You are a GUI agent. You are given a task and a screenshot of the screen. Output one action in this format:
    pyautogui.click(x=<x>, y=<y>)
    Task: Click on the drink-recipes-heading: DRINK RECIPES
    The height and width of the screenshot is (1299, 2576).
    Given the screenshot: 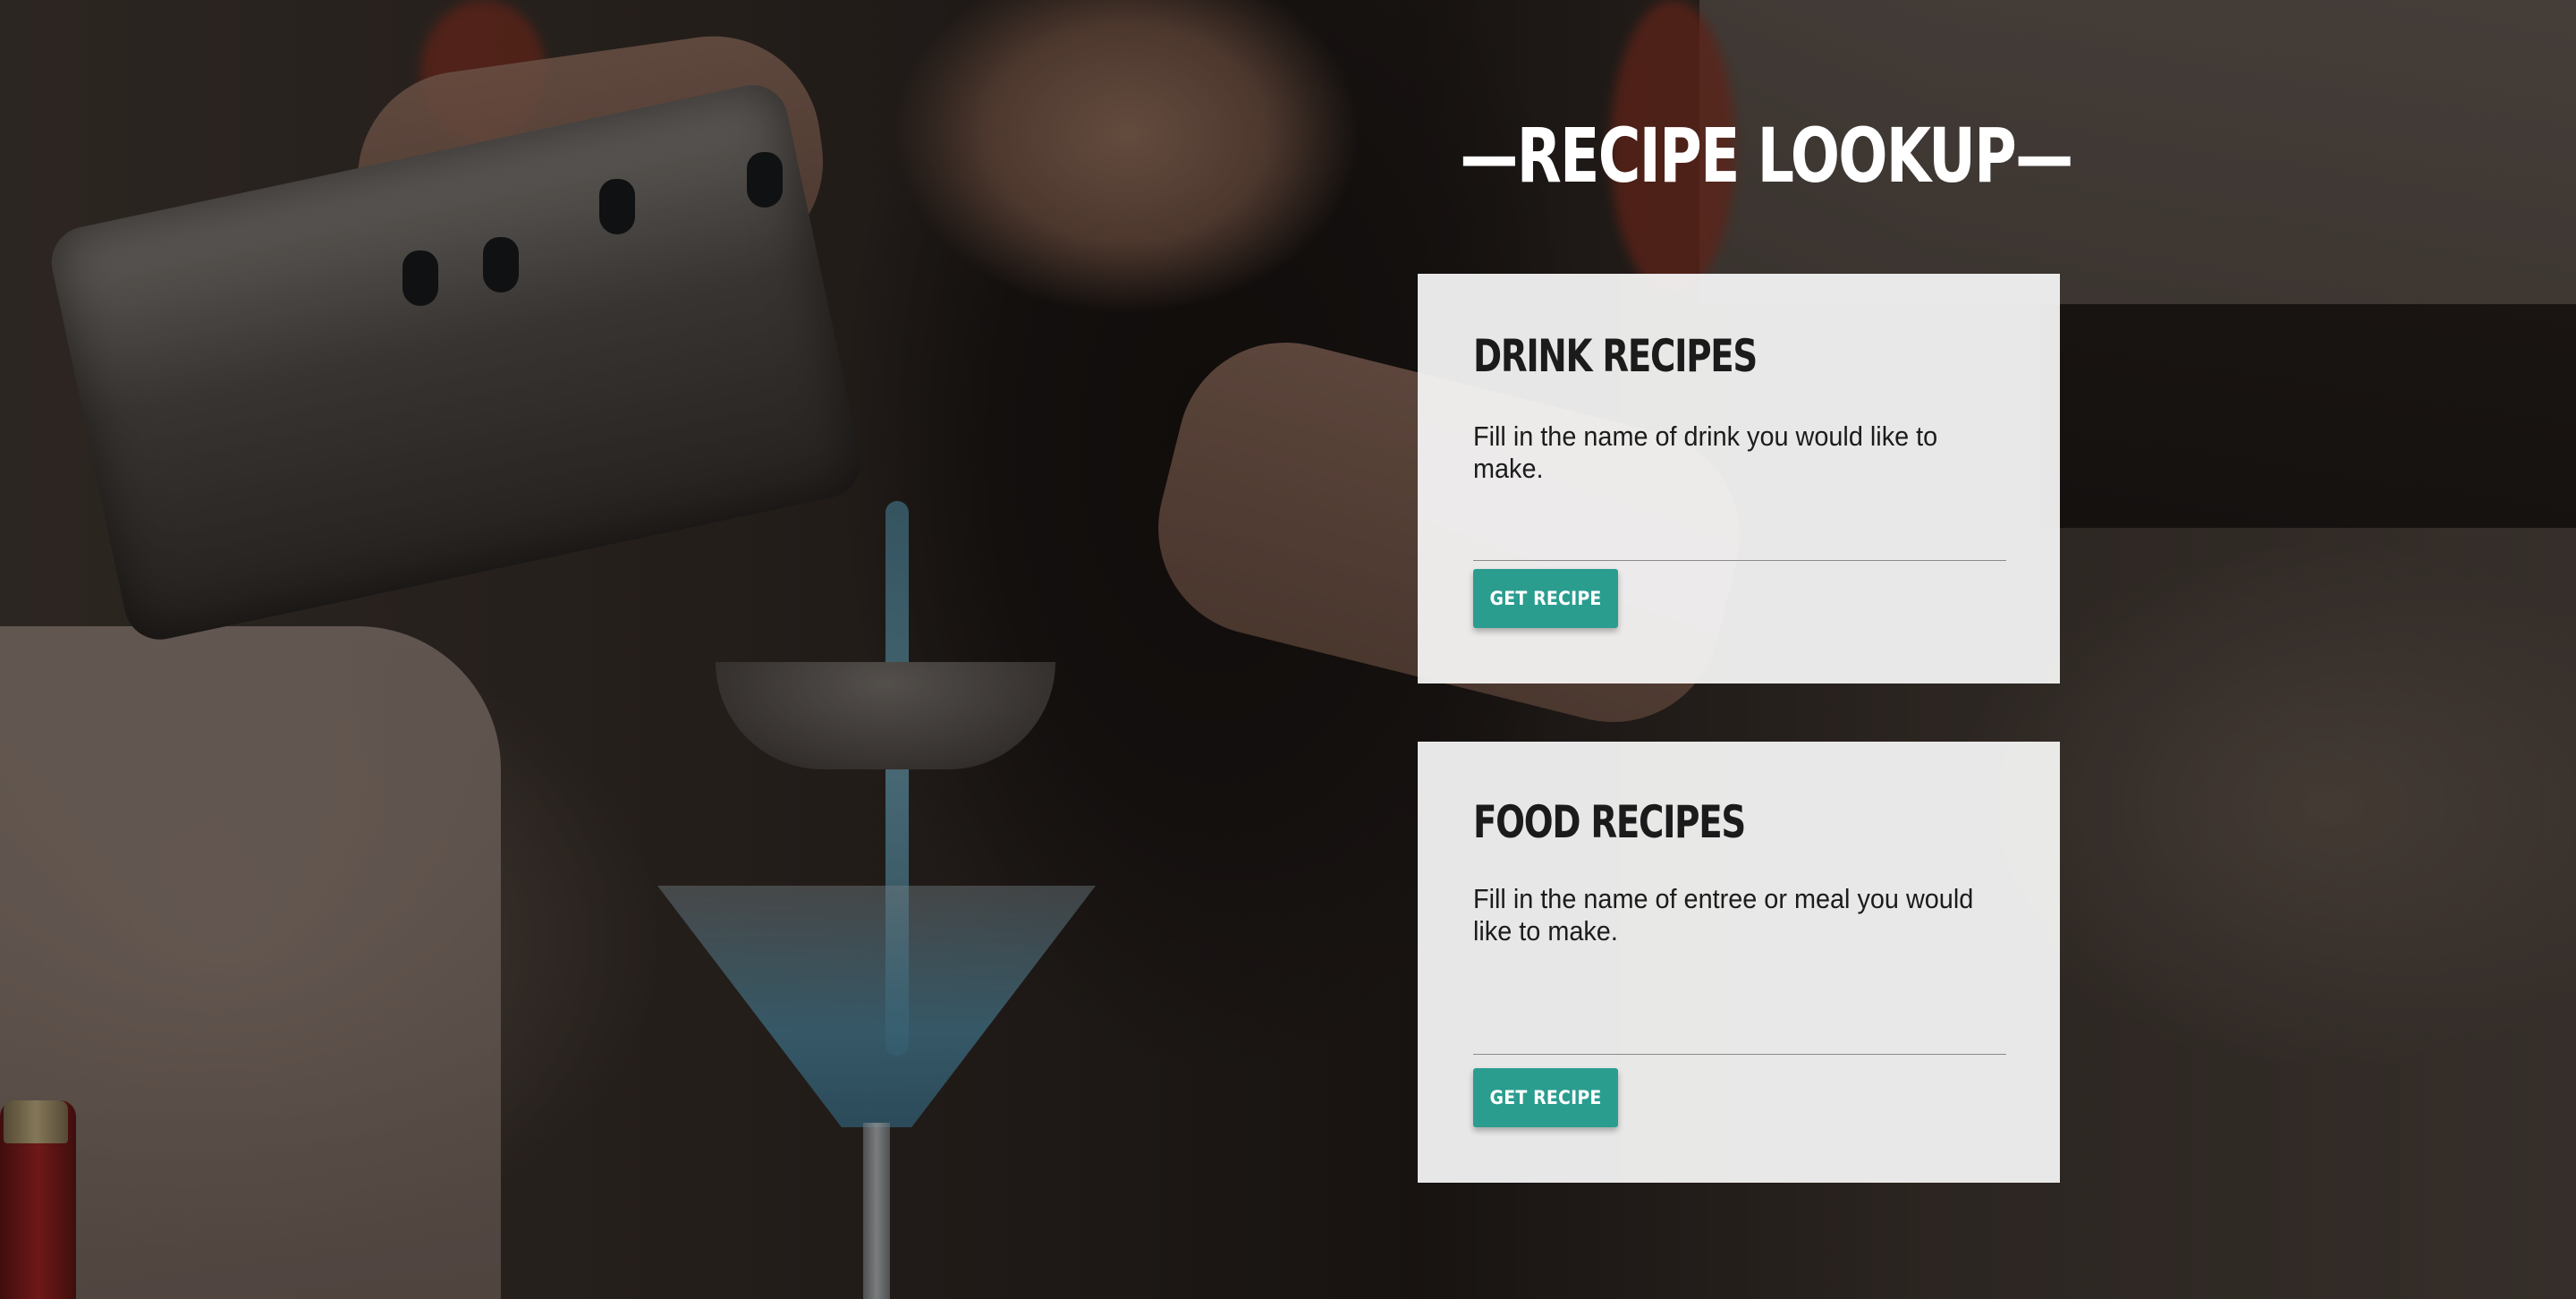 What is the action you would take?
    pyautogui.click(x=1615, y=356)
    